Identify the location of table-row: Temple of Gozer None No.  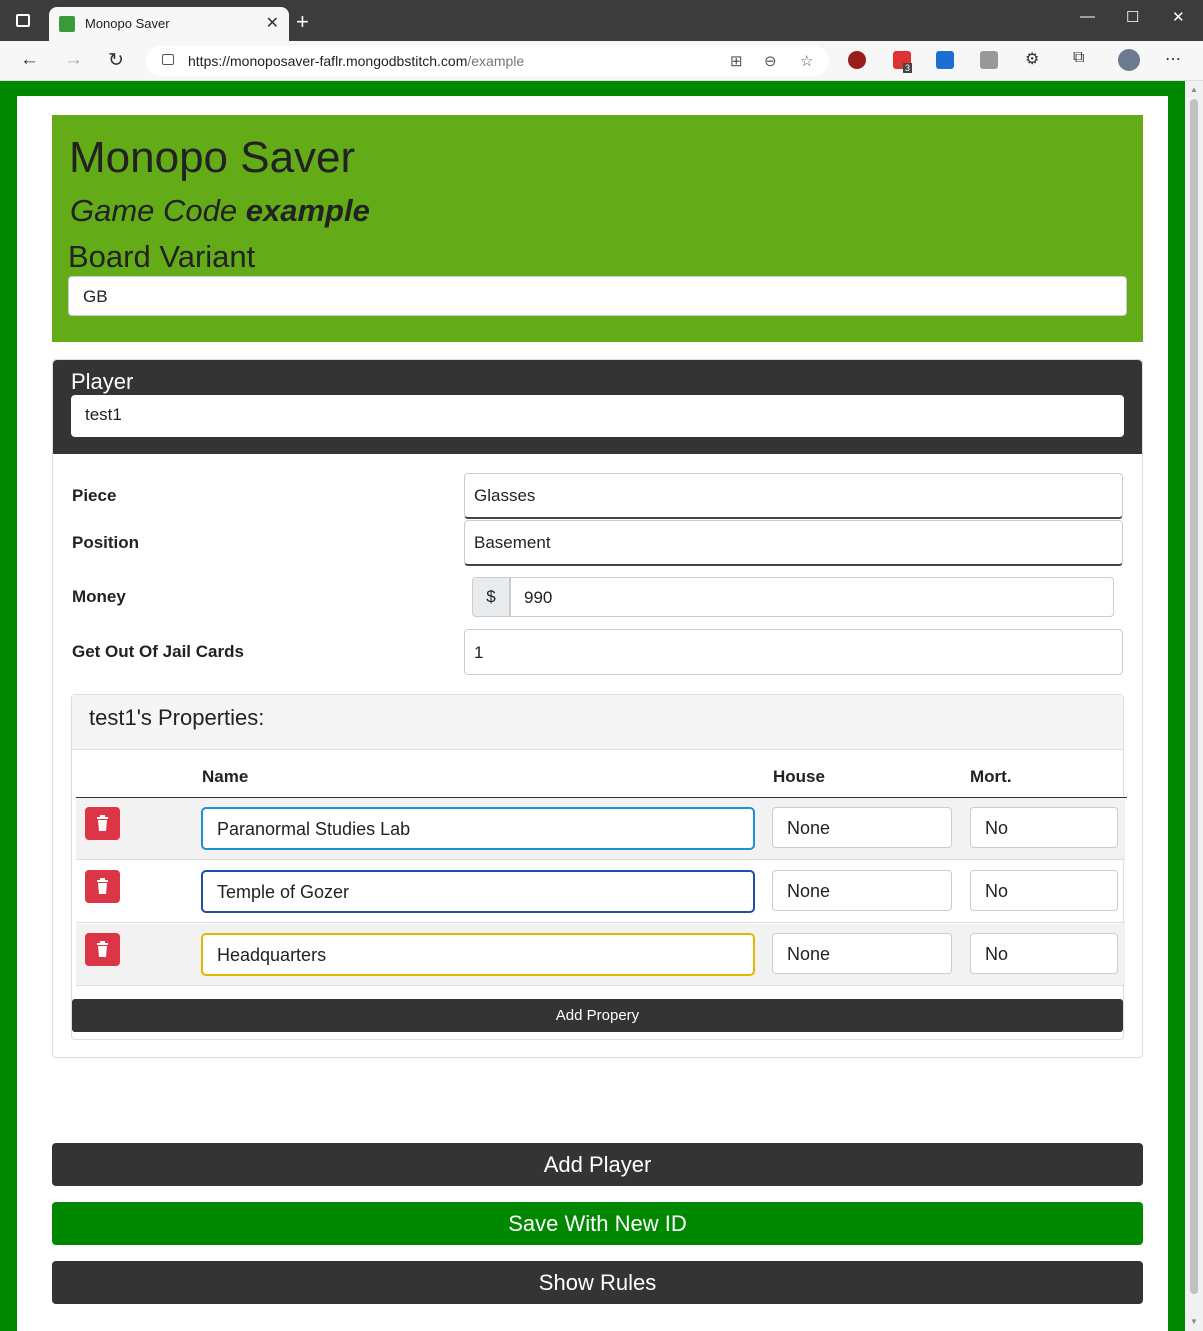
(600, 892).